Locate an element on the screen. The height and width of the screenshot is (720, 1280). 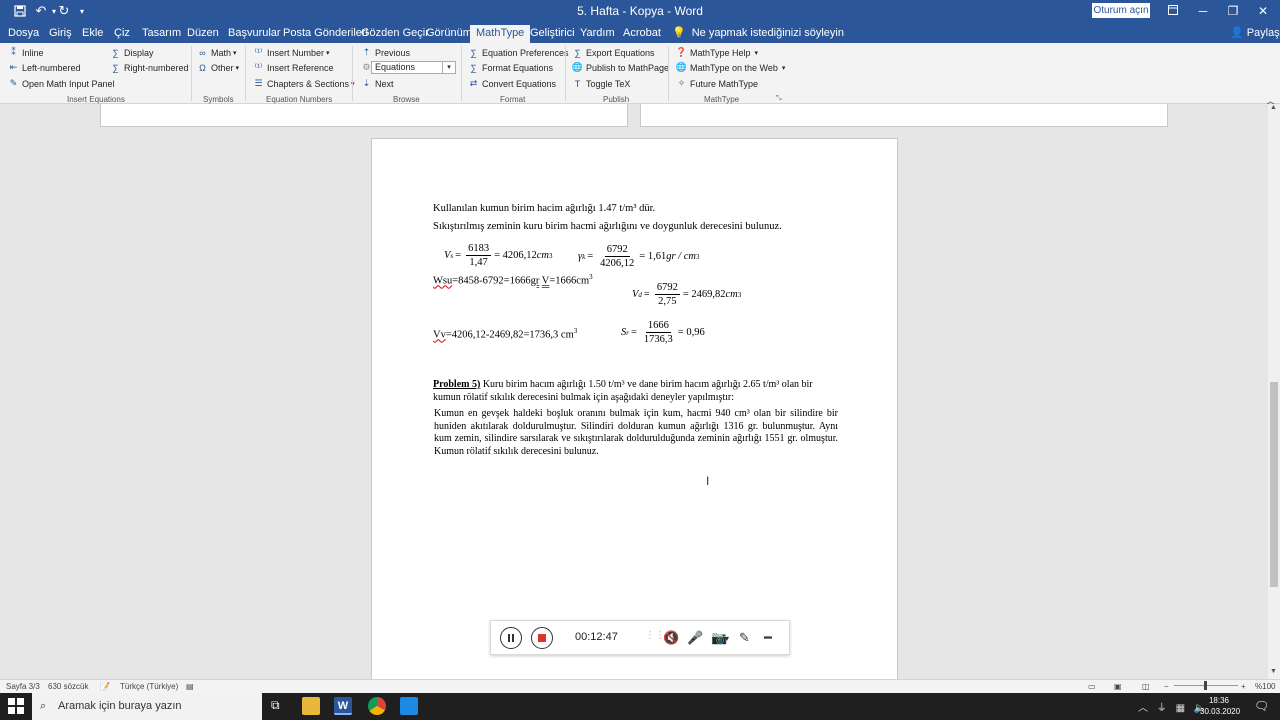
insert-reference-button: ⁽¹⁾ Insert Reference is located at coordinates (293, 67).